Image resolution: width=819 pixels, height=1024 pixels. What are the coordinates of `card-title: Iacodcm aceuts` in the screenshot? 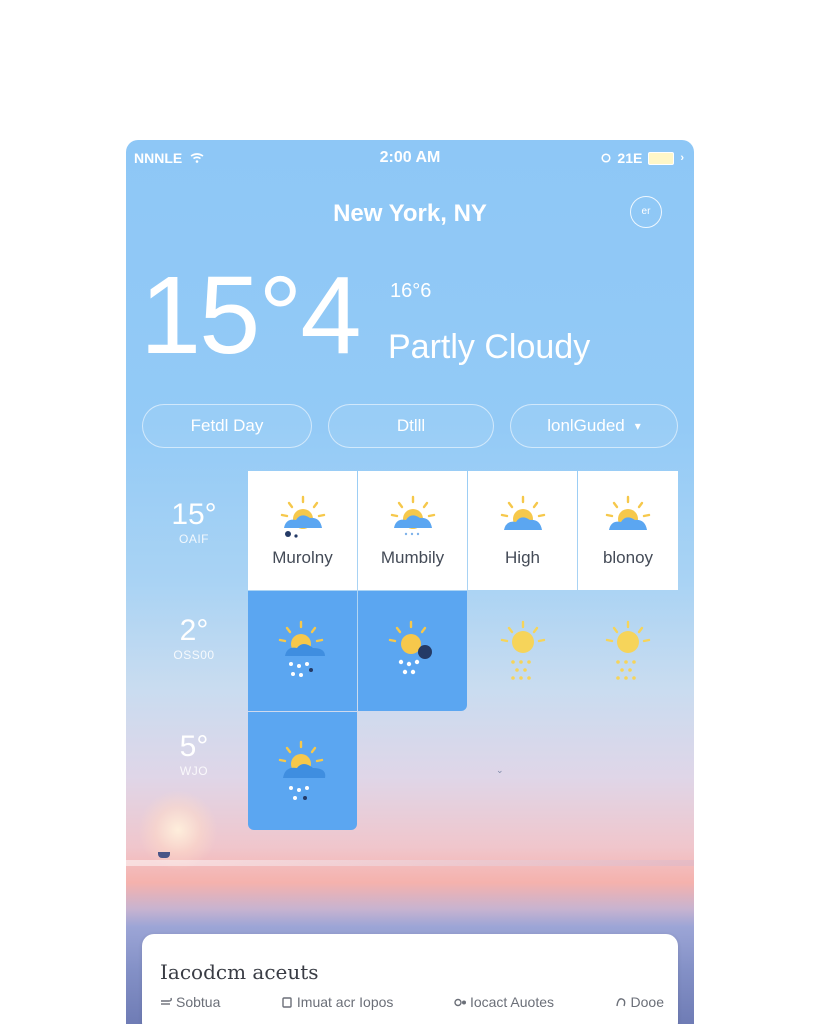 It's located at (239, 972).